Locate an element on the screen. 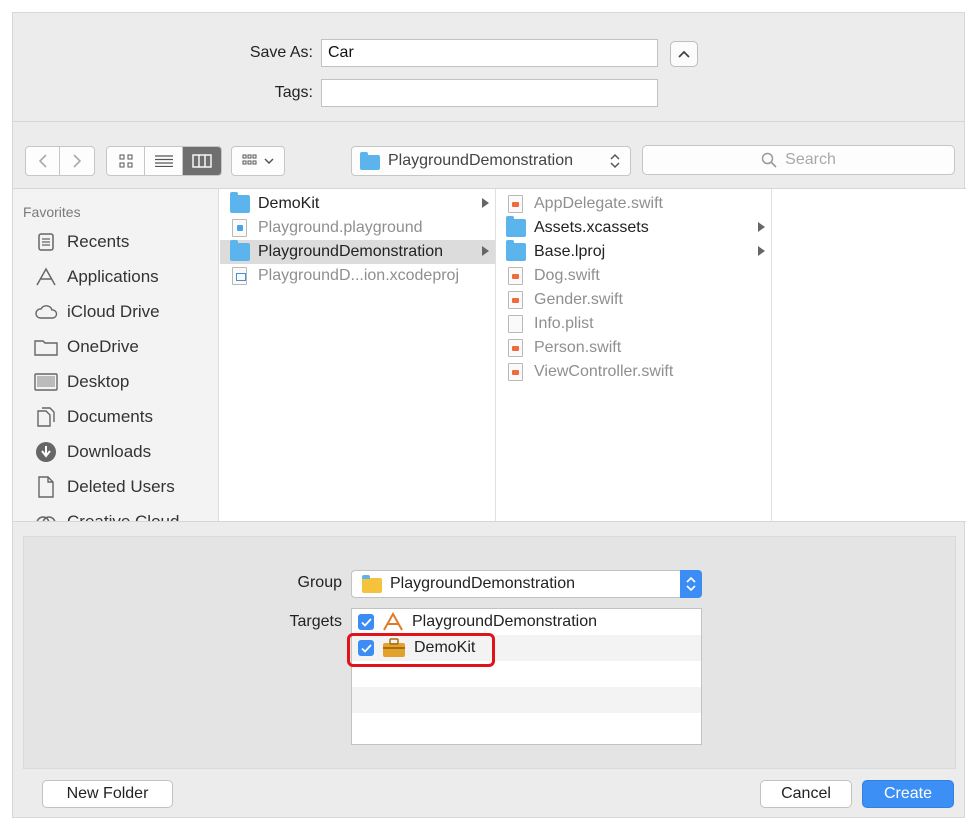 This screenshot has height=827, width=975. path-popup: PlaygroundDemonstration is located at coordinates (491, 161).